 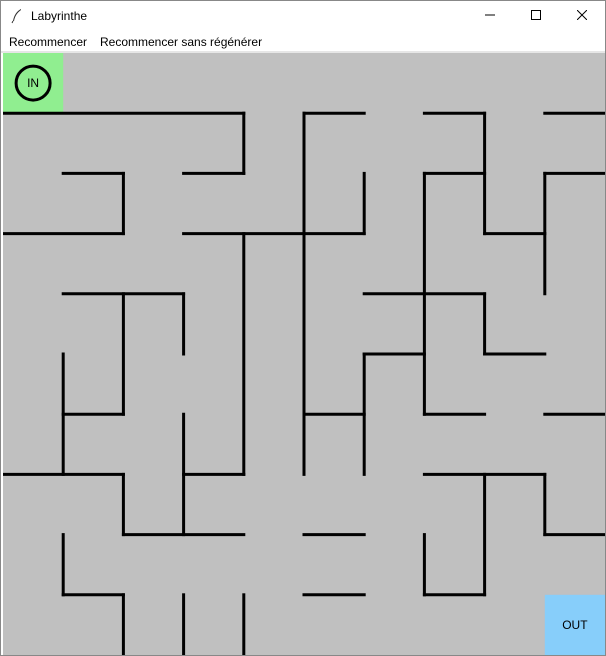 I want to click on start-label: IN, so click(x=33, y=83).